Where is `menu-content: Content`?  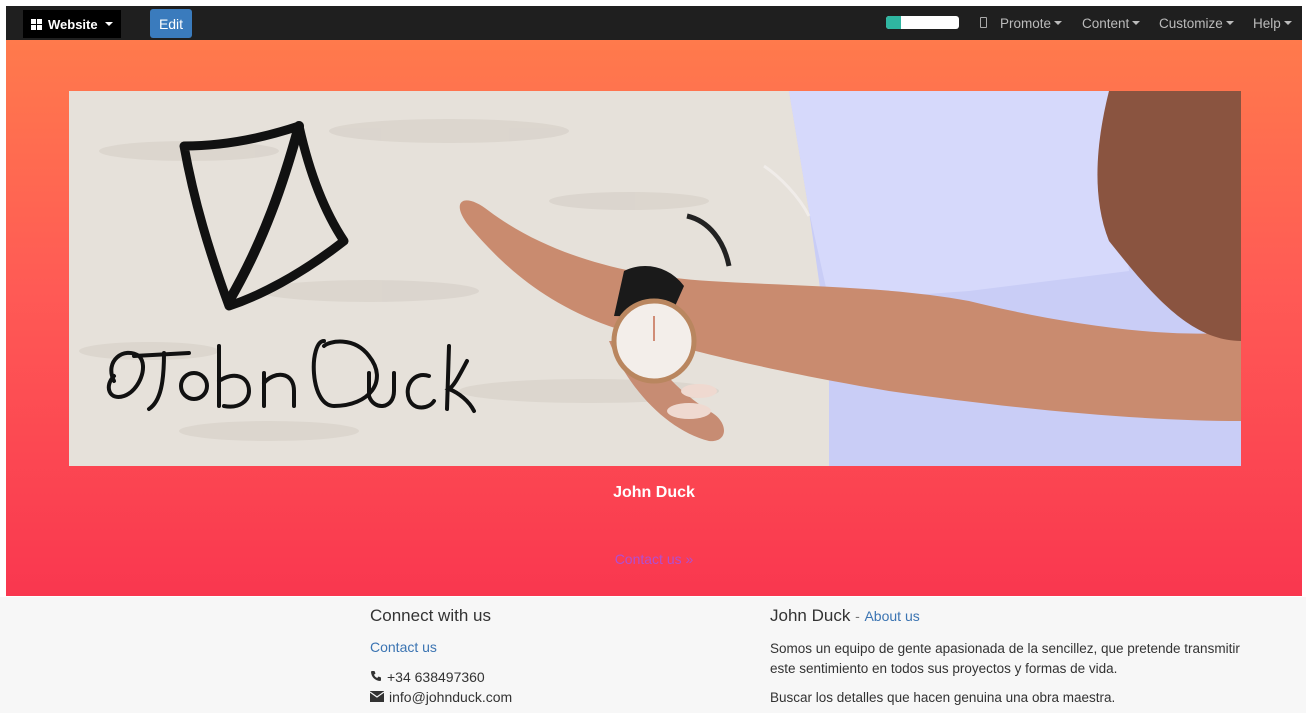
menu-content: Content is located at coordinates (1111, 23).